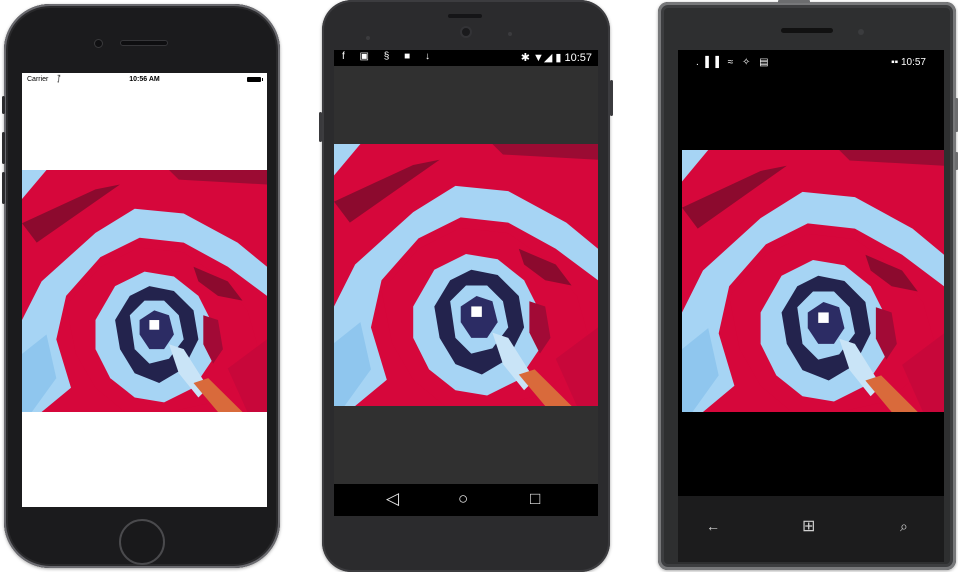 Image resolution: width=958 pixels, height=572 pixels. What do you see at coordinates (535, 499) in the screenshot?
I see `recents-icon: □` at bounding box center [535, 499].